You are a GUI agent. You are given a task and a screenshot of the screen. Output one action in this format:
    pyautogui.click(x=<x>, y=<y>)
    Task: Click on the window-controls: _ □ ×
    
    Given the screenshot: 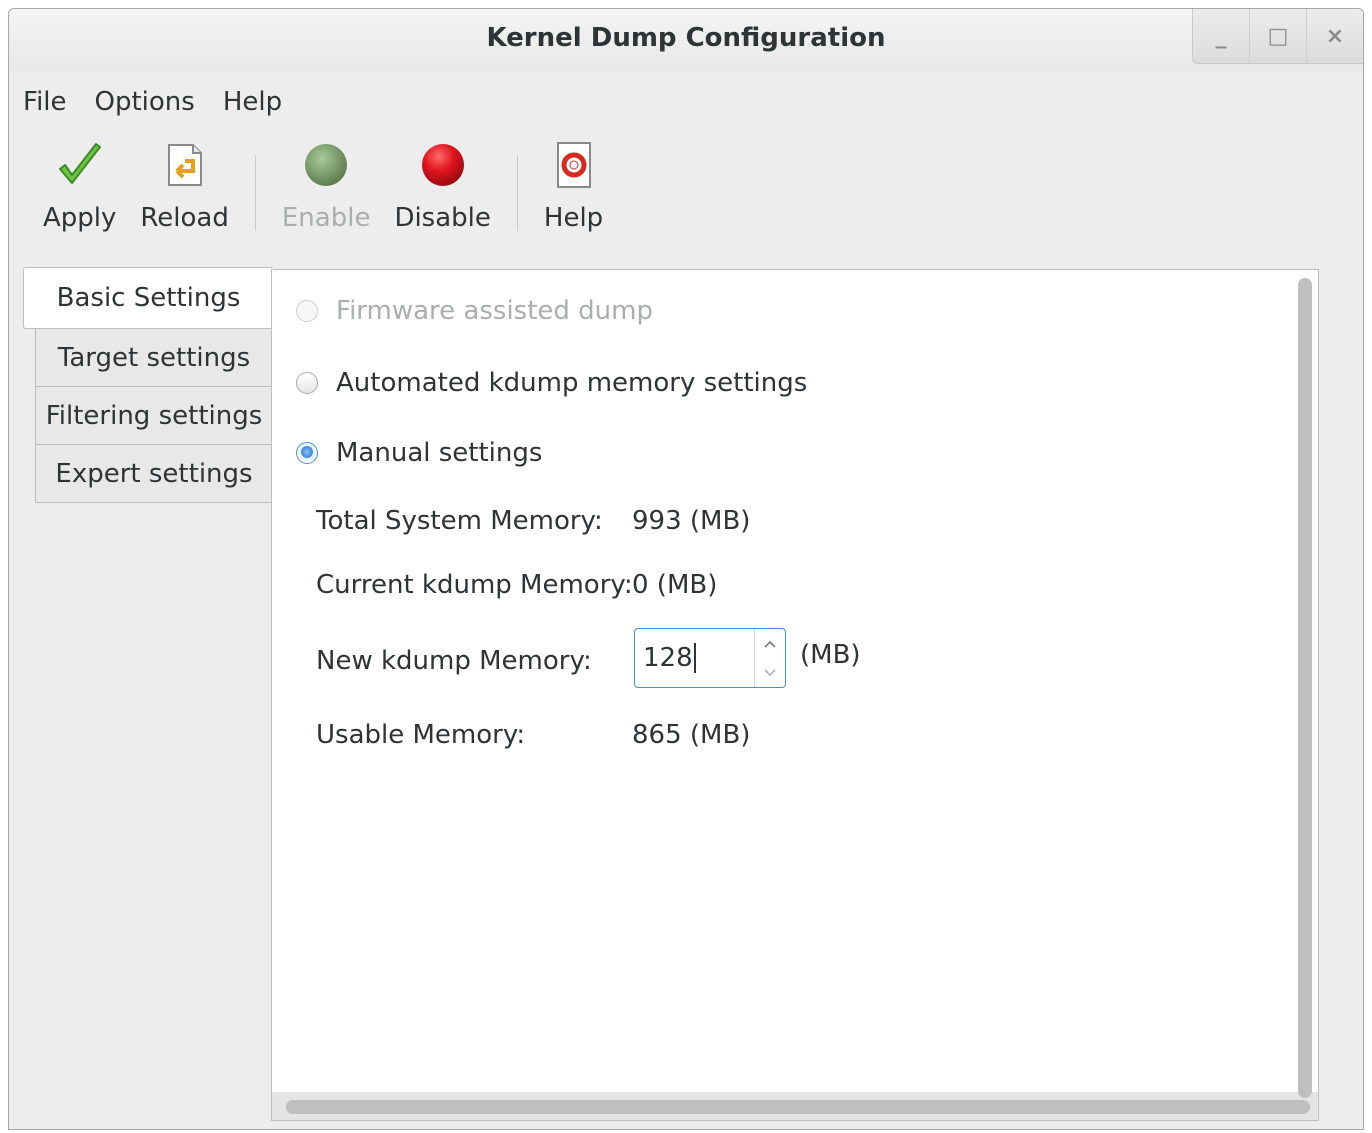 What is the action you would take?
    pyautogui.click(x=1277, y=36)
    